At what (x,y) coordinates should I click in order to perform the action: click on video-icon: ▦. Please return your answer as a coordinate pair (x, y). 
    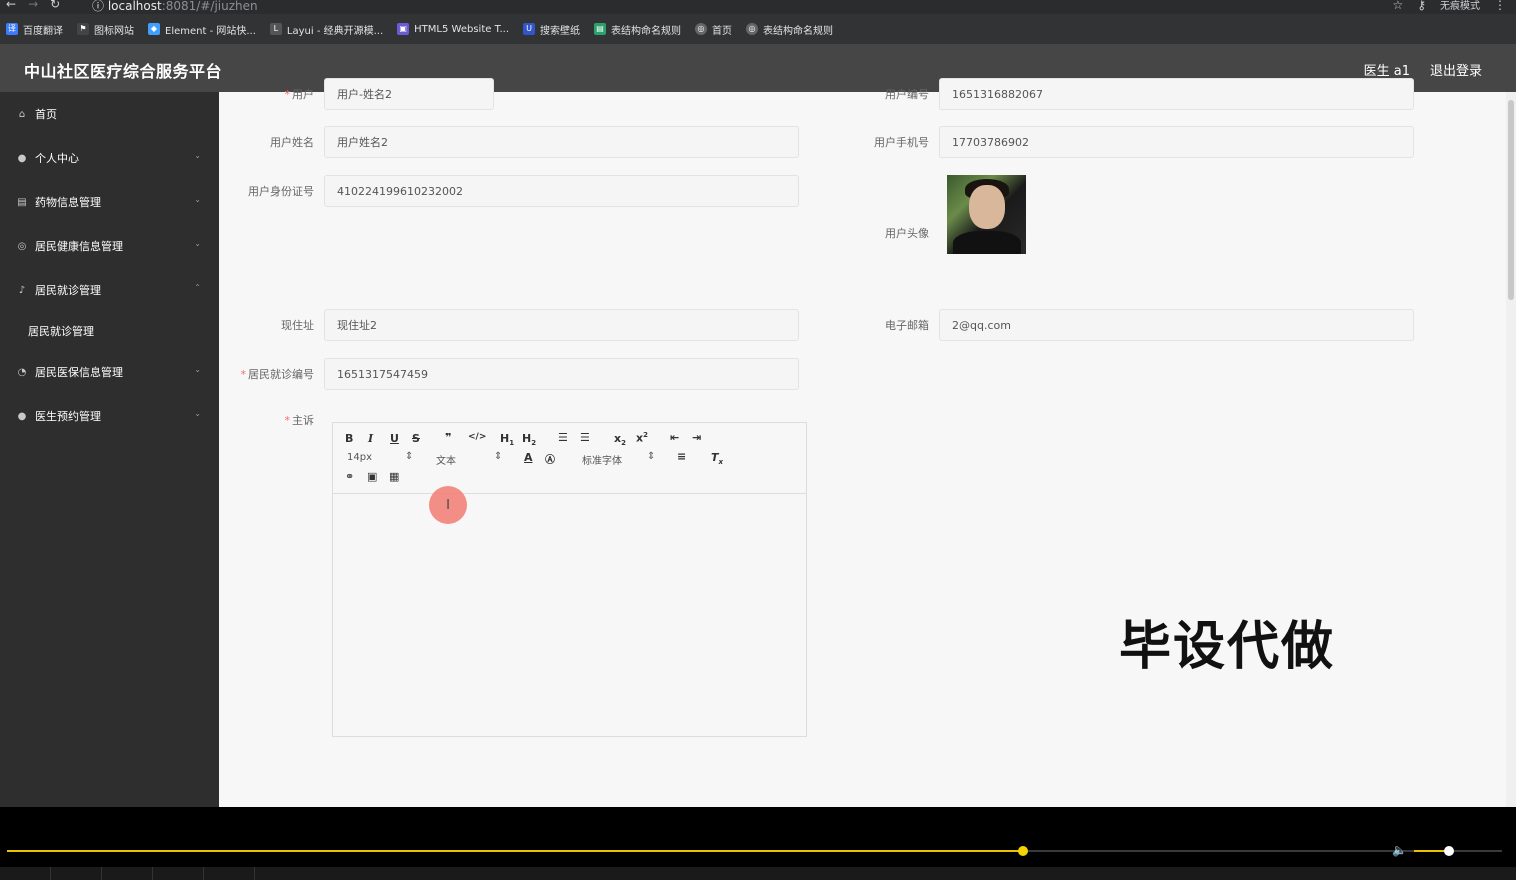
    Looking at the image, I should click on (394, 476).